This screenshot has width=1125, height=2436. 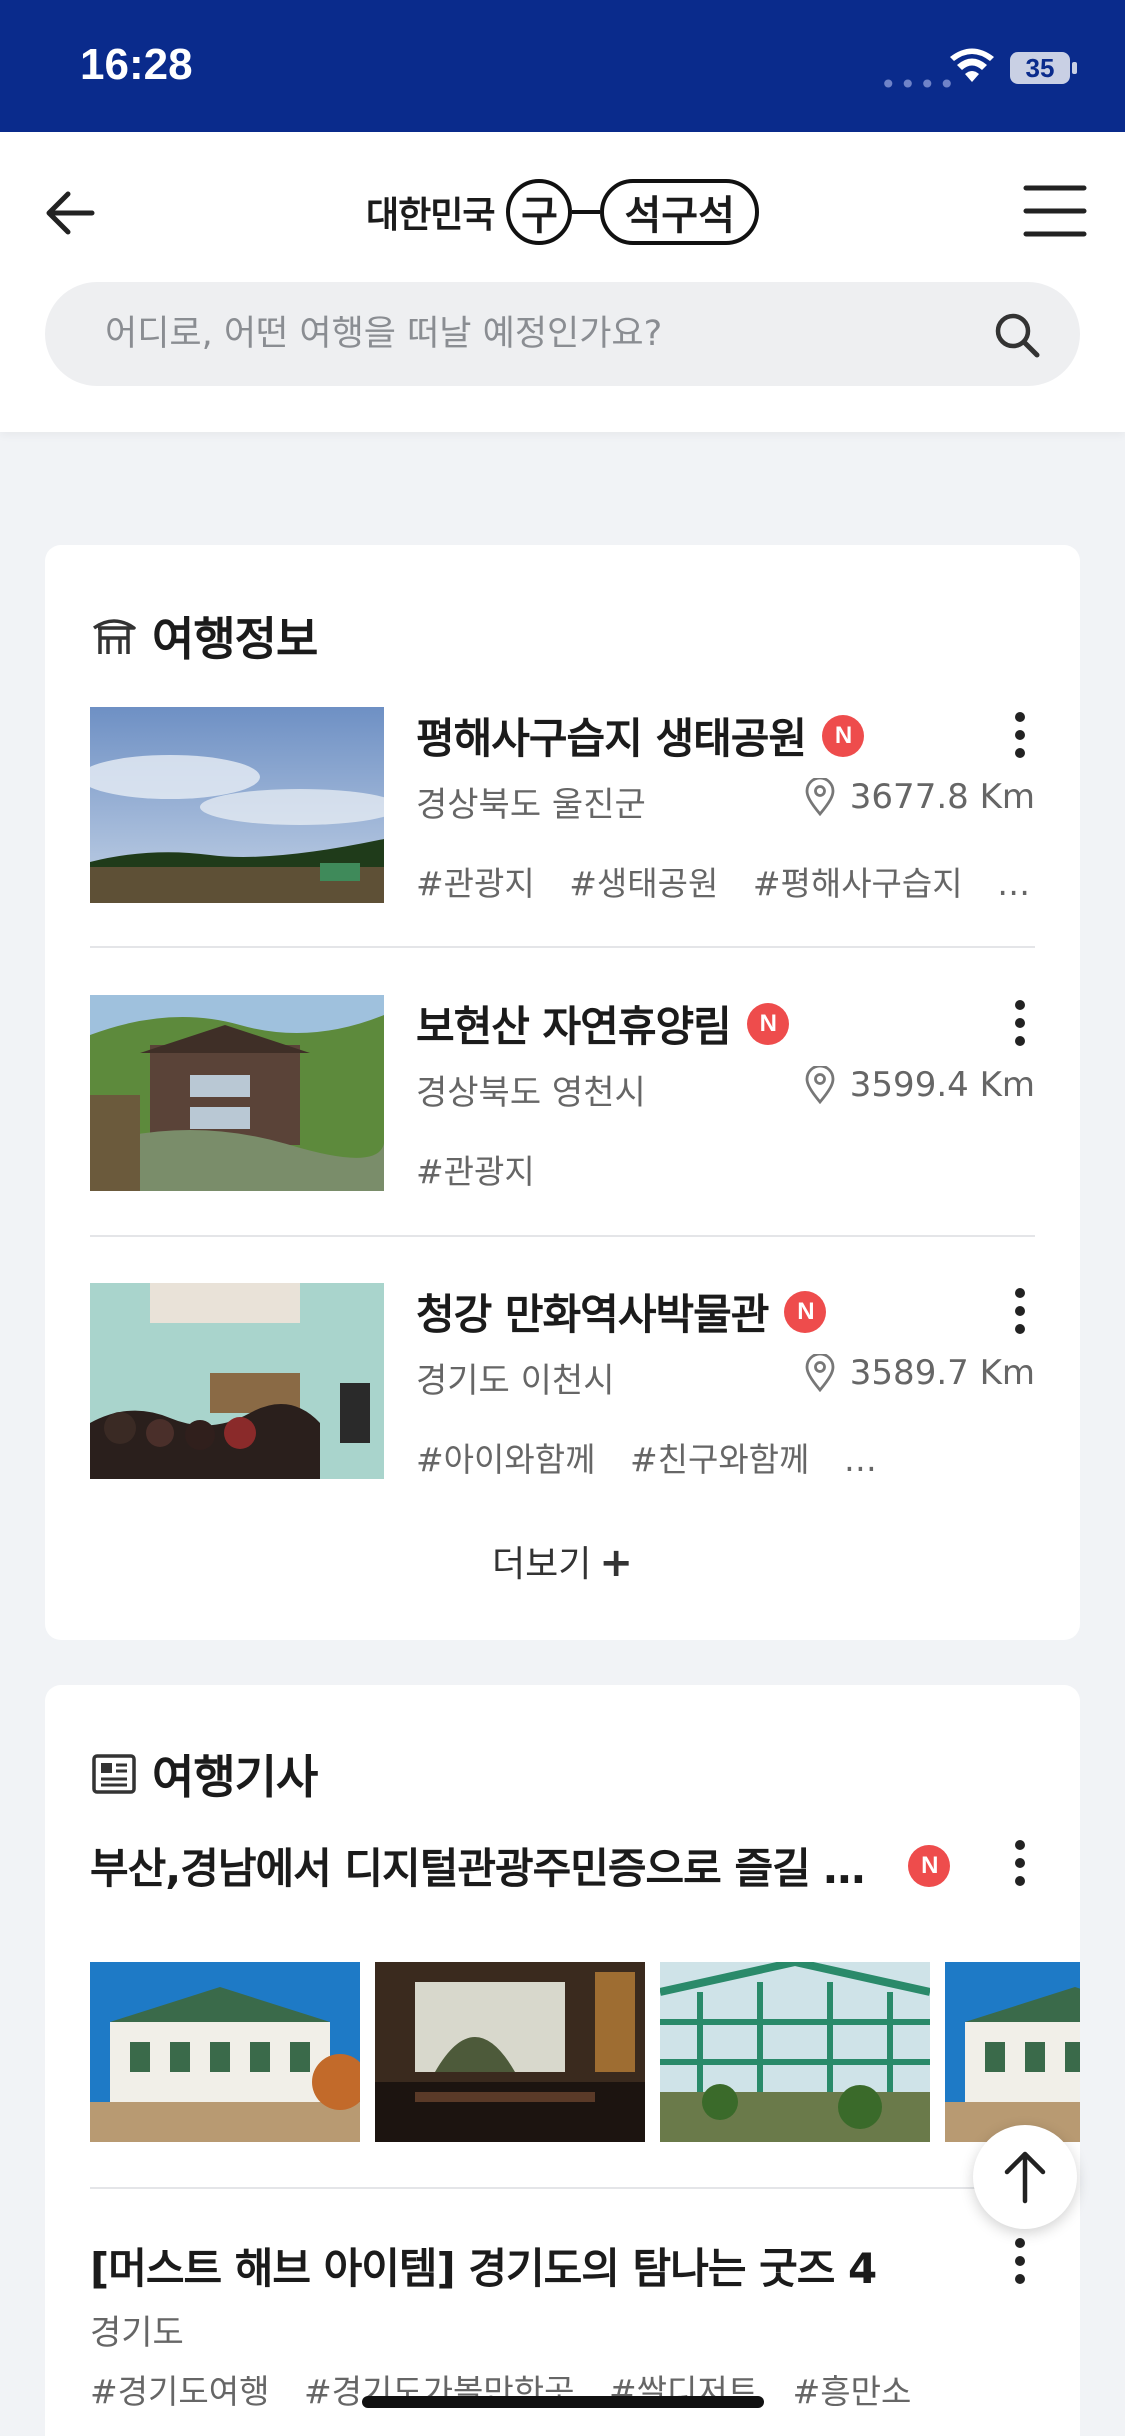 I want to click on section-title: 여행정보, so click(x=235, y=639).